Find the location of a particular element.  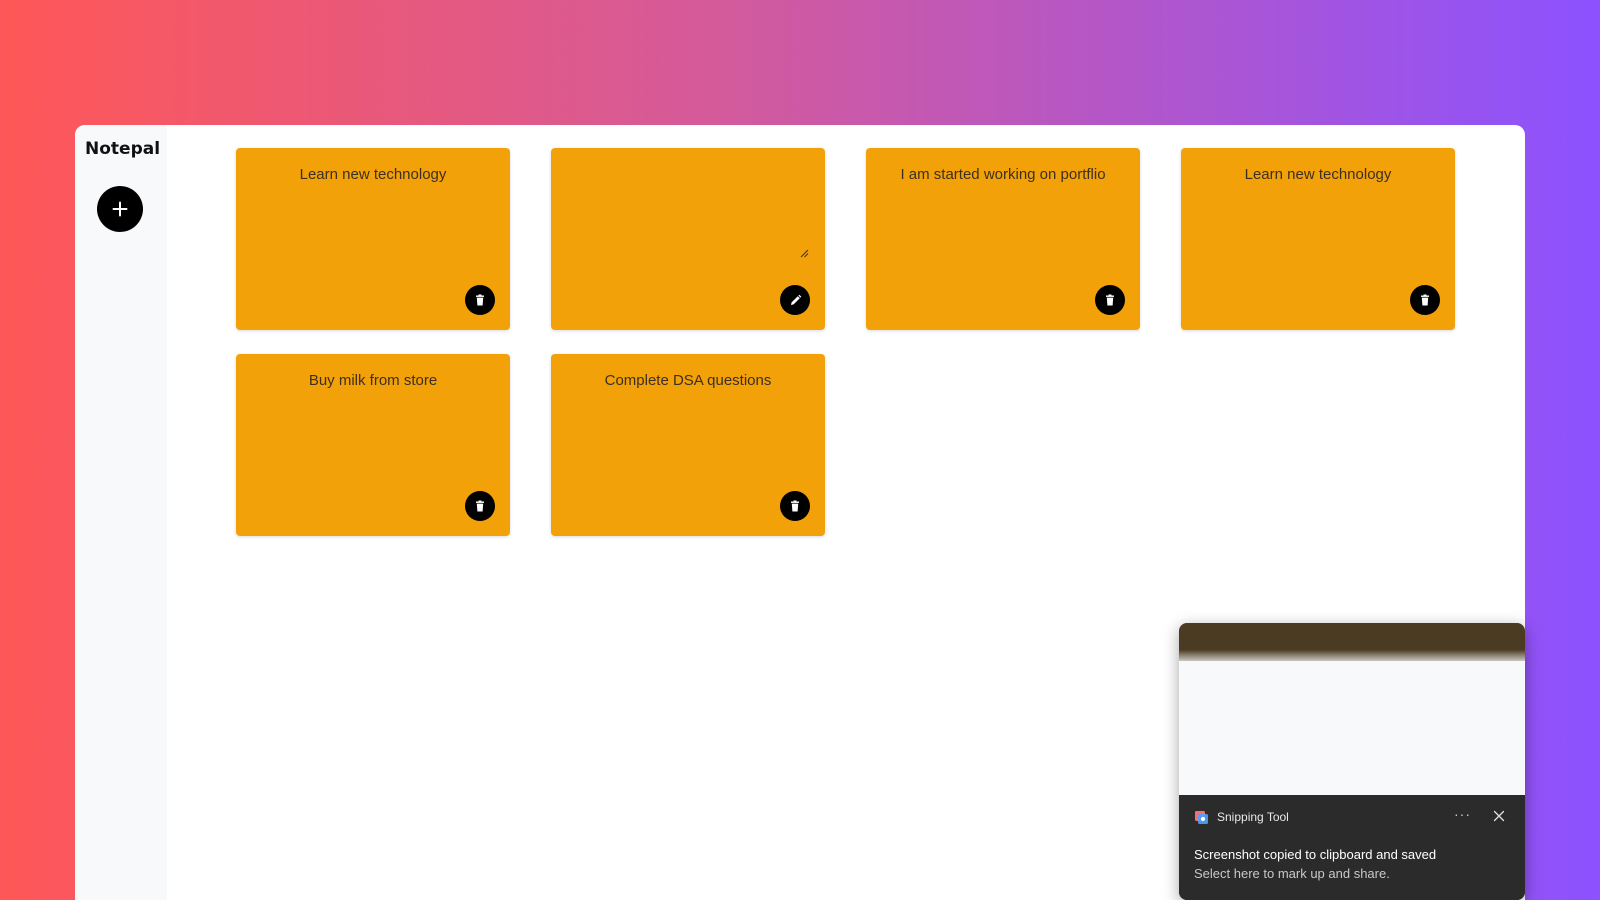

edit-note-button is located at coordinates (795, 300).